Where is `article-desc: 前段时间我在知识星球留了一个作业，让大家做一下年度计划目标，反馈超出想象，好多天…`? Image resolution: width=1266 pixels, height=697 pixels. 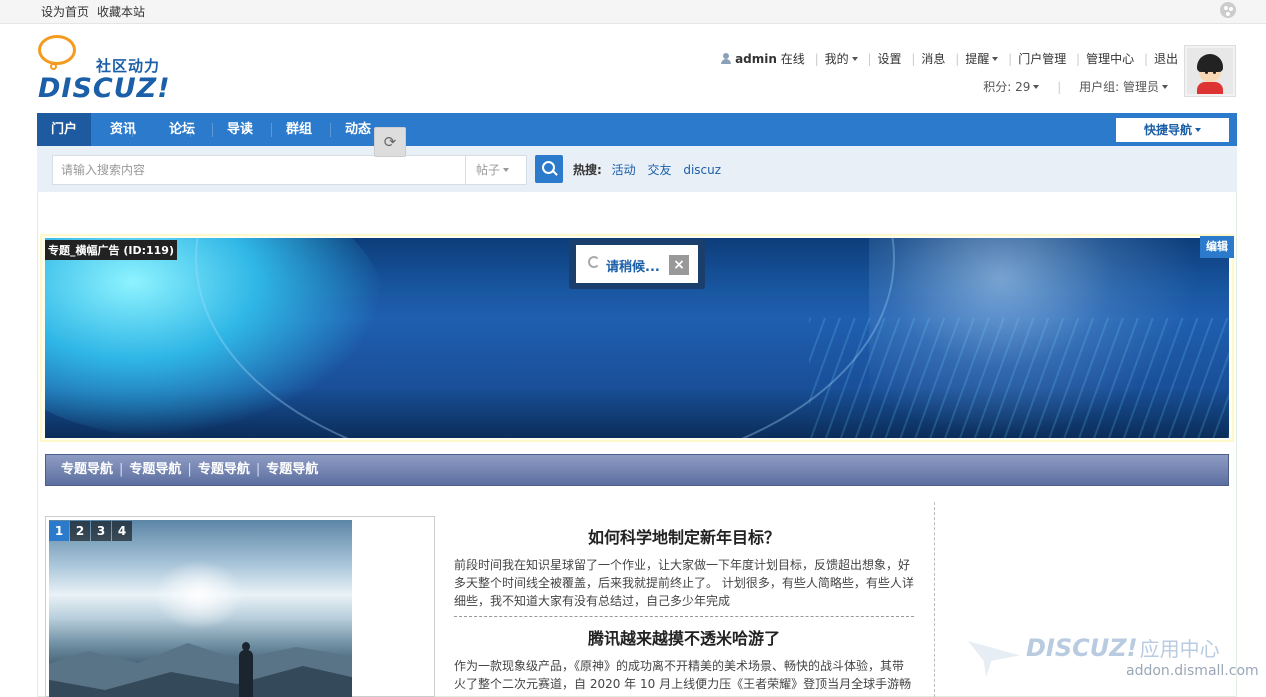
article-desc: 前段时间我在知识星球留了一个作业，让大家做一下年度计划目标，反馈超出想象，好多天… is located at coordinates (684, 583).